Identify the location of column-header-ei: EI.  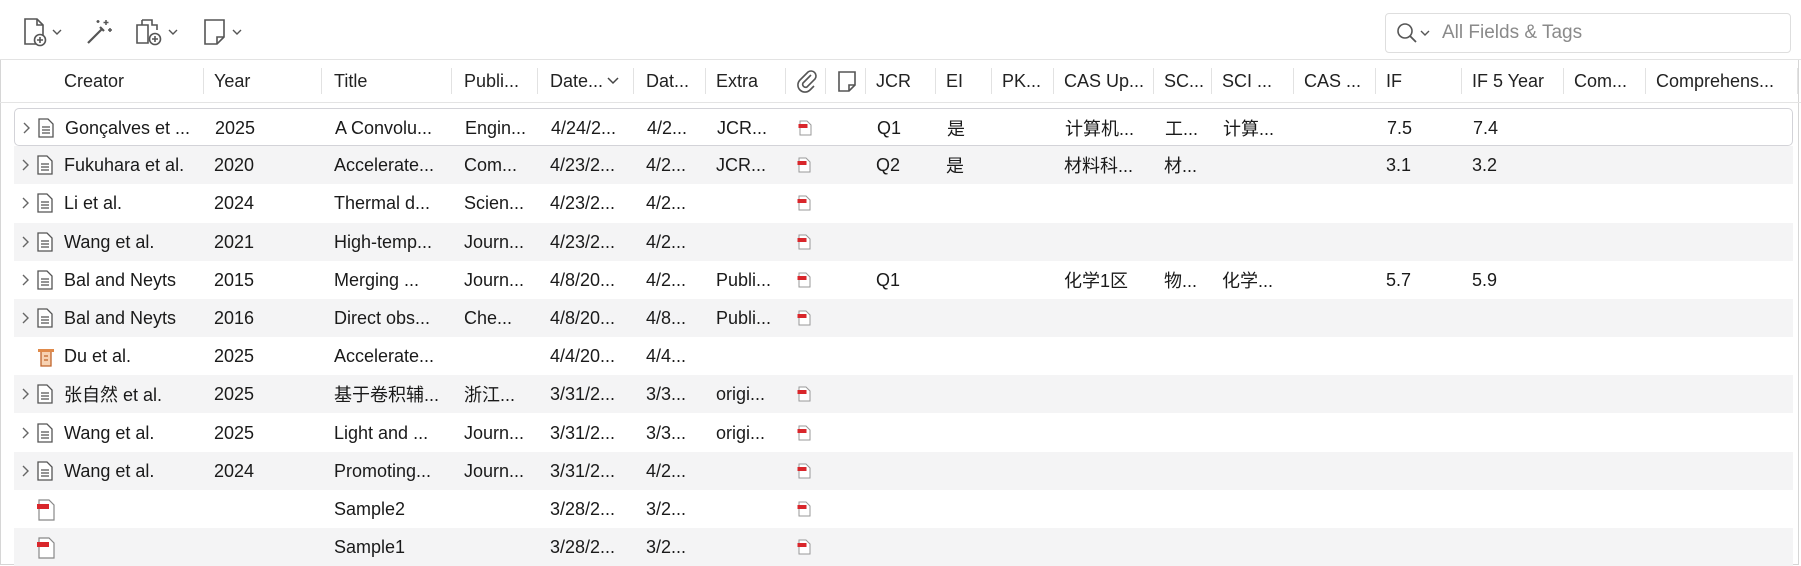
(964, 81).